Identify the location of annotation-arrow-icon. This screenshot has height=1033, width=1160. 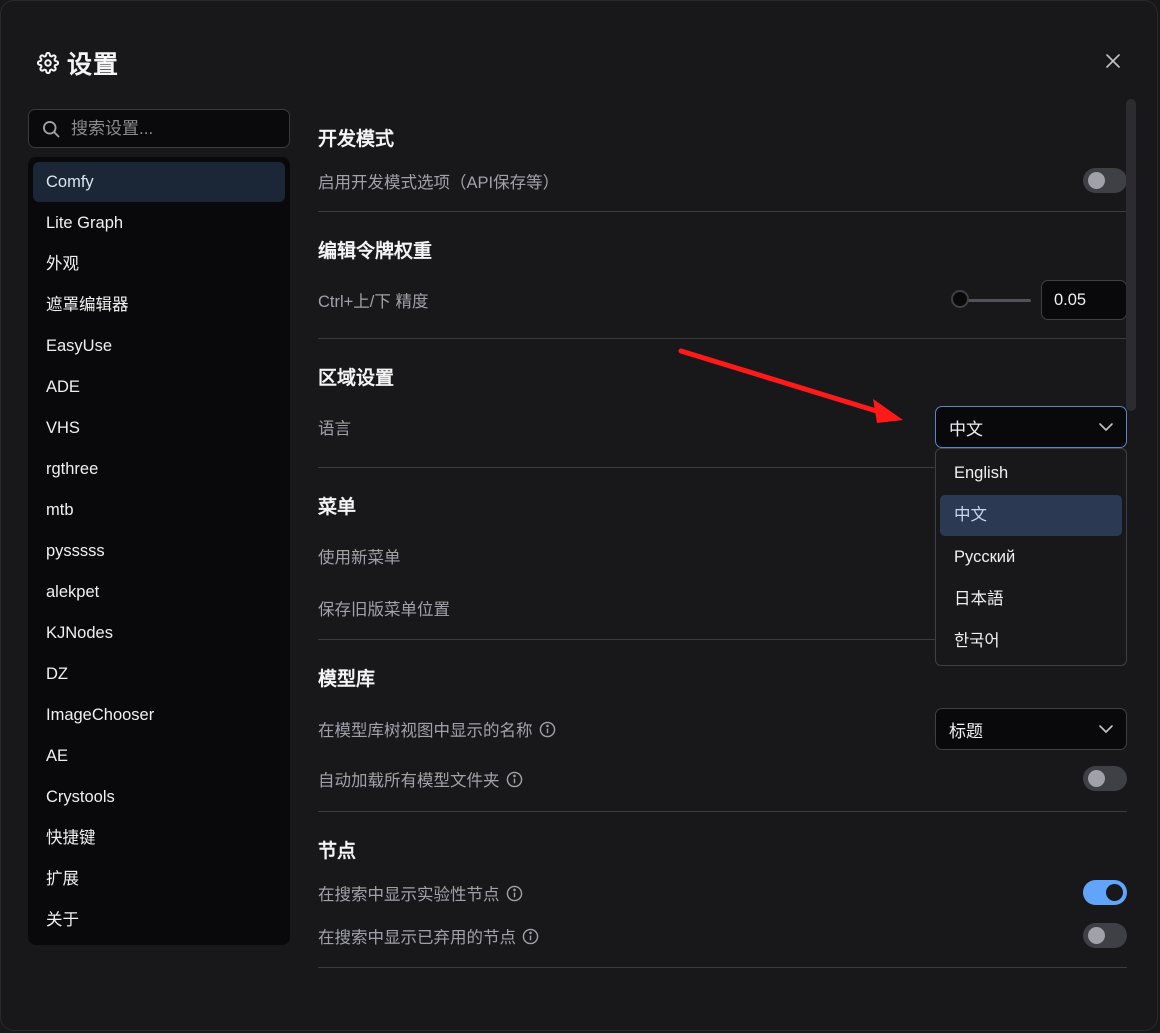
(790, 385).